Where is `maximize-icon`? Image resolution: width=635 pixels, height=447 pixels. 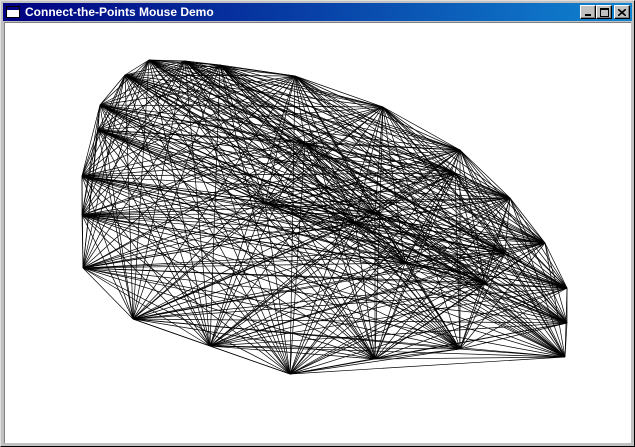
maximize-icon is located at coordinates (604, 12).